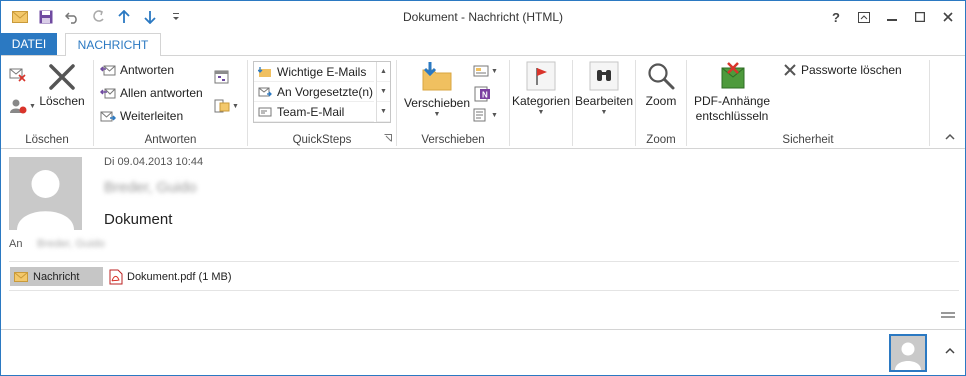 The height and width of the screenshot is (376, 966). I want to click on group-bearbeiten: Bearbeiten ▼, so click(604, 102).